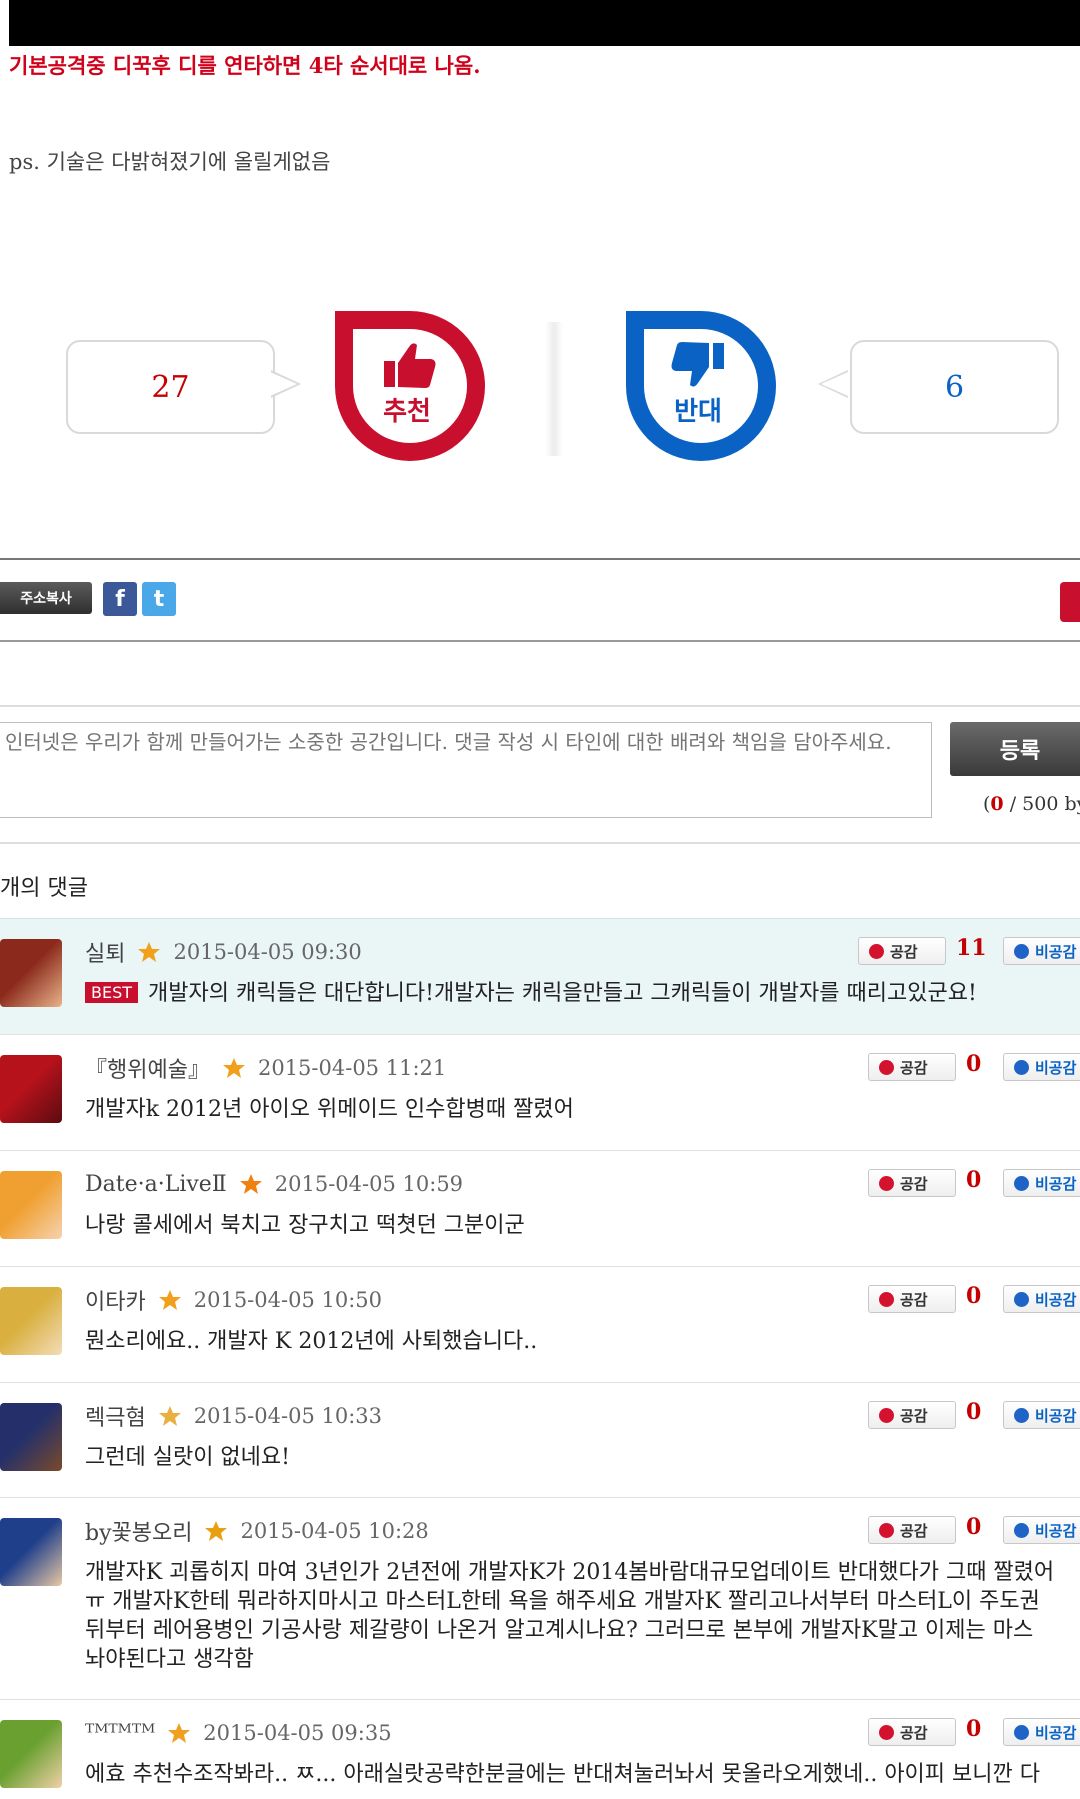 The image size is (1080, 1799). I want to click on oppose-button: 반대, so click(701, 386).